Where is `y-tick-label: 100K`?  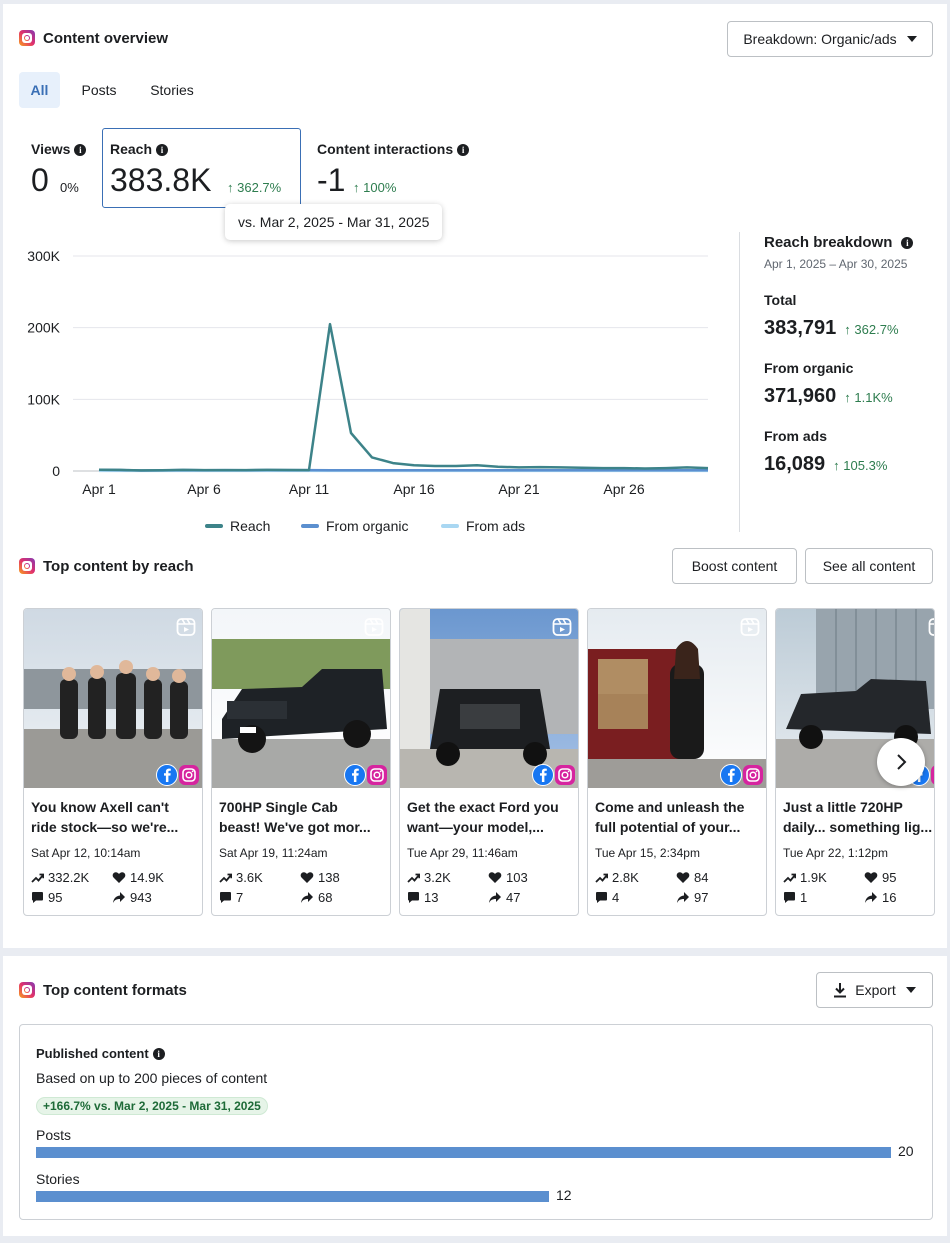
y-tick-label: 100K is located at coordinates (43, 399).